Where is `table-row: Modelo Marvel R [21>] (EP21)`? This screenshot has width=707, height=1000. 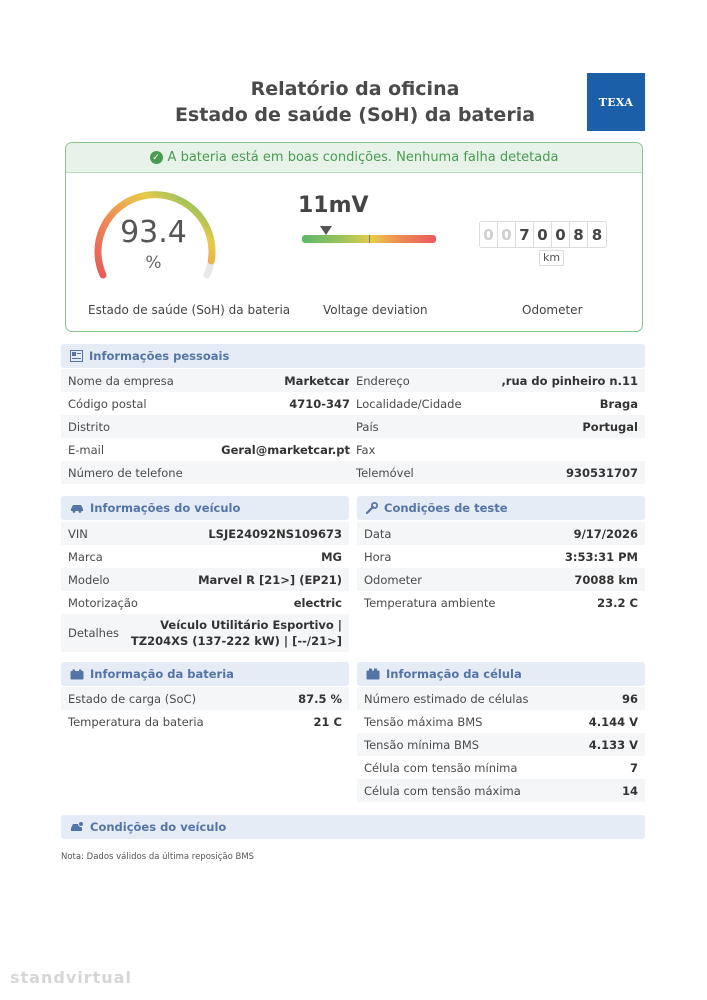
table-row: Modelo Marvel R [21>] (EP21) is located at coordinates (205, 579).